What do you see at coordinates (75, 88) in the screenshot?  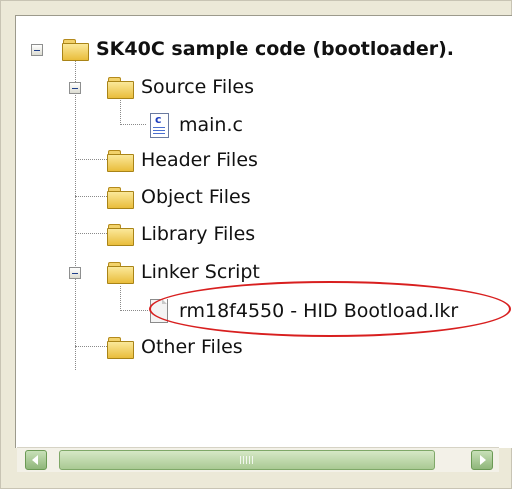 I see `collapse-toggle-source-files` at bounding box center [75, 88].